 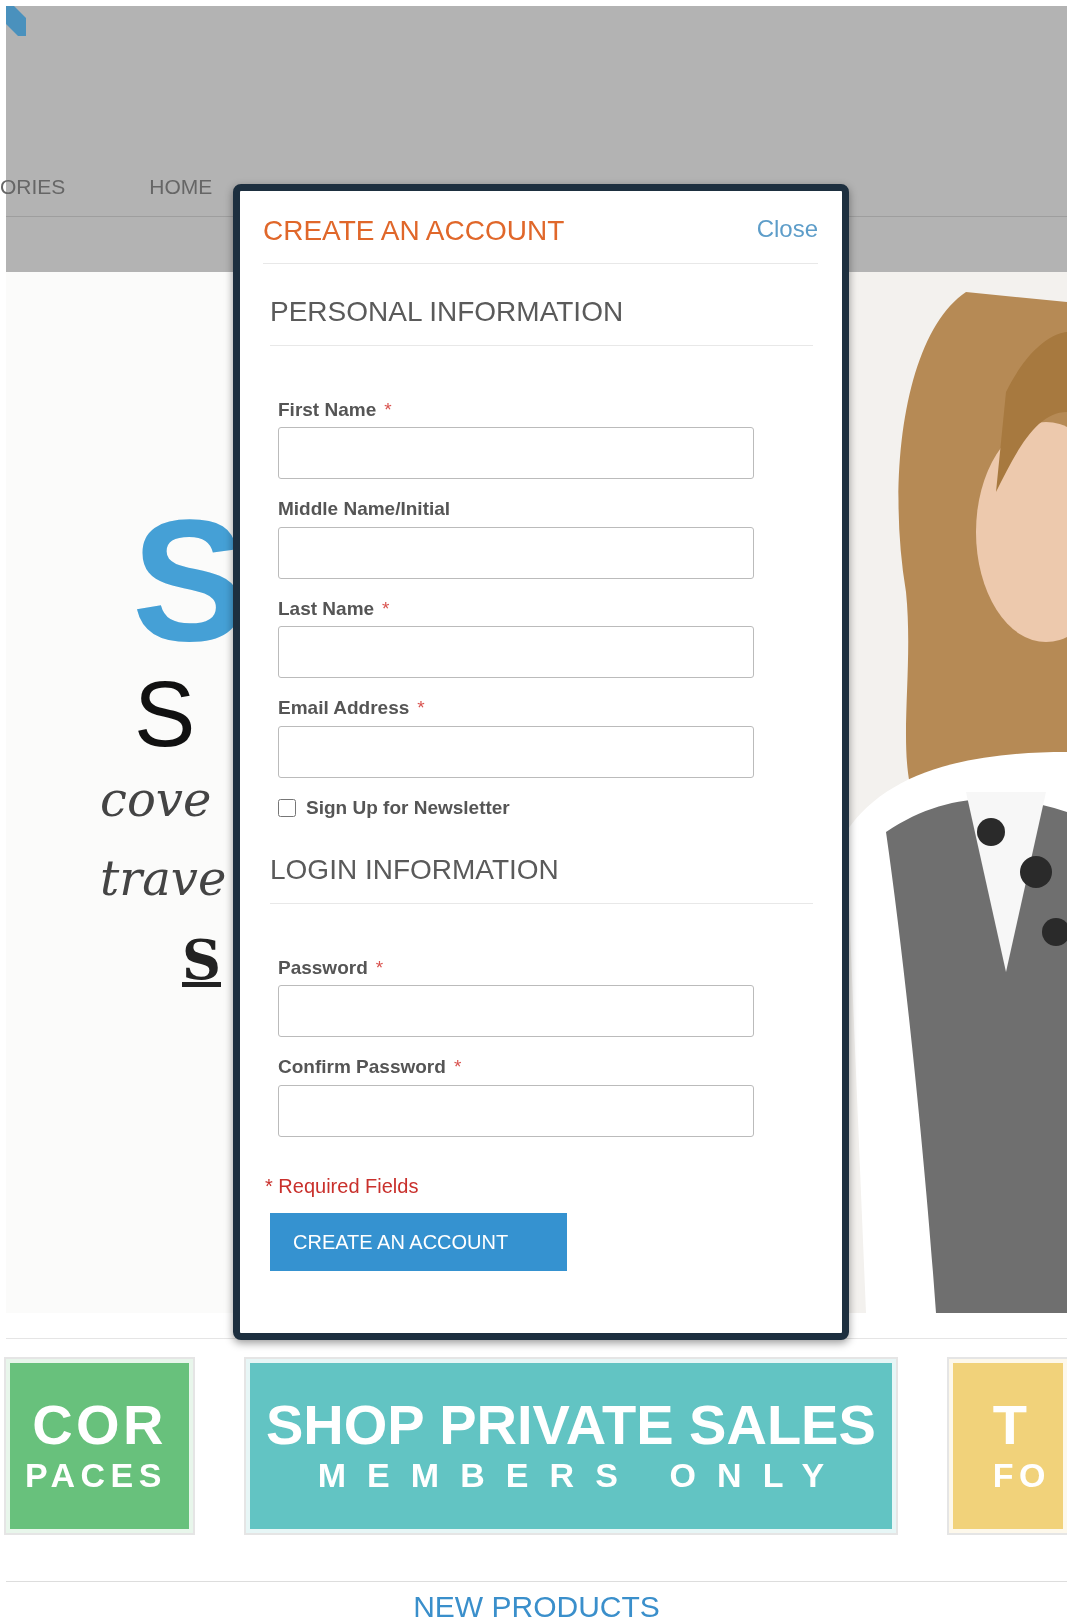 What do you see at coordinates (570, 1446) in the screenshot?
I see `promo-banner: SHOP PRIVATE SALES MEMBERS ONLY` at bounding box center [570, 1446].